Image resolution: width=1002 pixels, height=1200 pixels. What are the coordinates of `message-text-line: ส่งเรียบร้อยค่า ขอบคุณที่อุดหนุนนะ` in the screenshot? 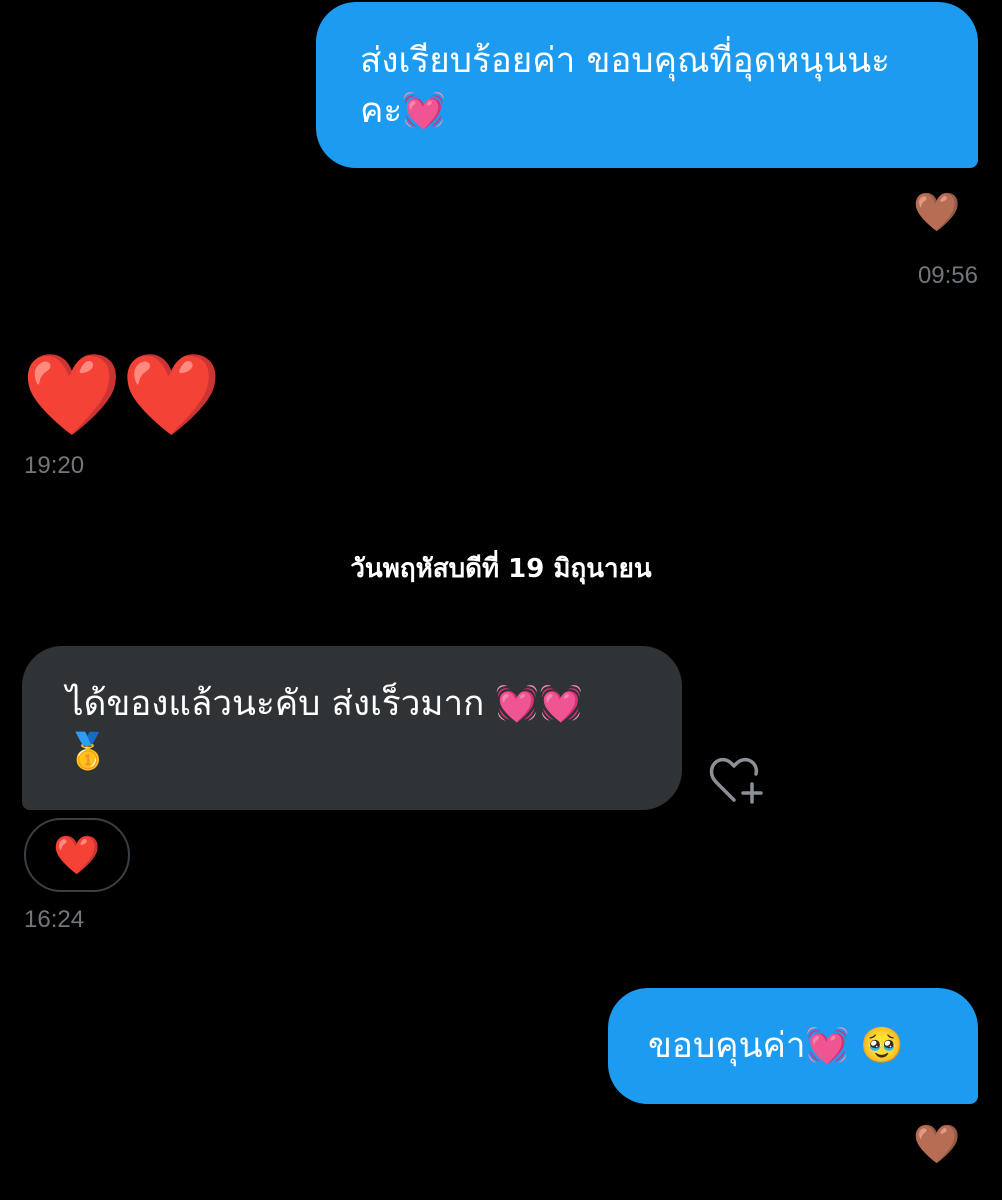 It's located at (625, 61).